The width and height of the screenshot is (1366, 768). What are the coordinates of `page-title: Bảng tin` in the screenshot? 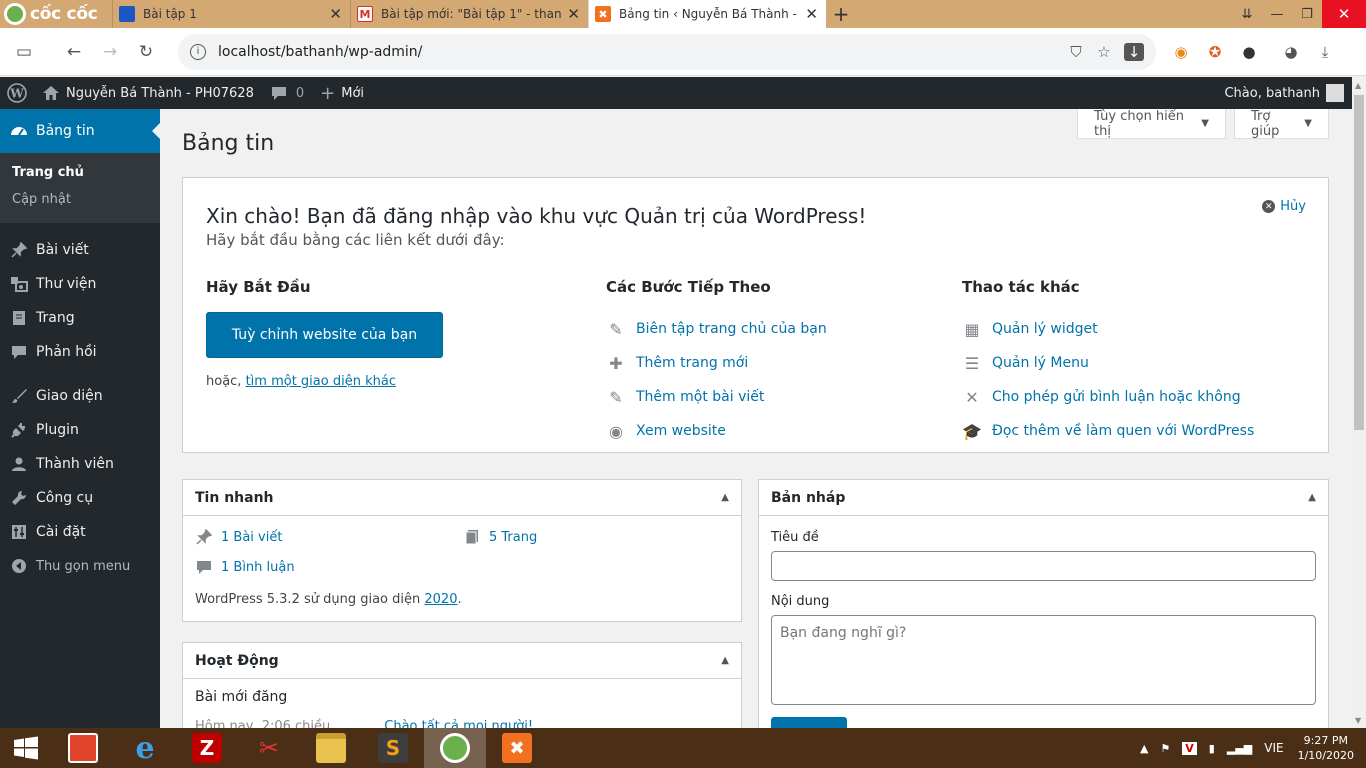 It's located at (228, 143).